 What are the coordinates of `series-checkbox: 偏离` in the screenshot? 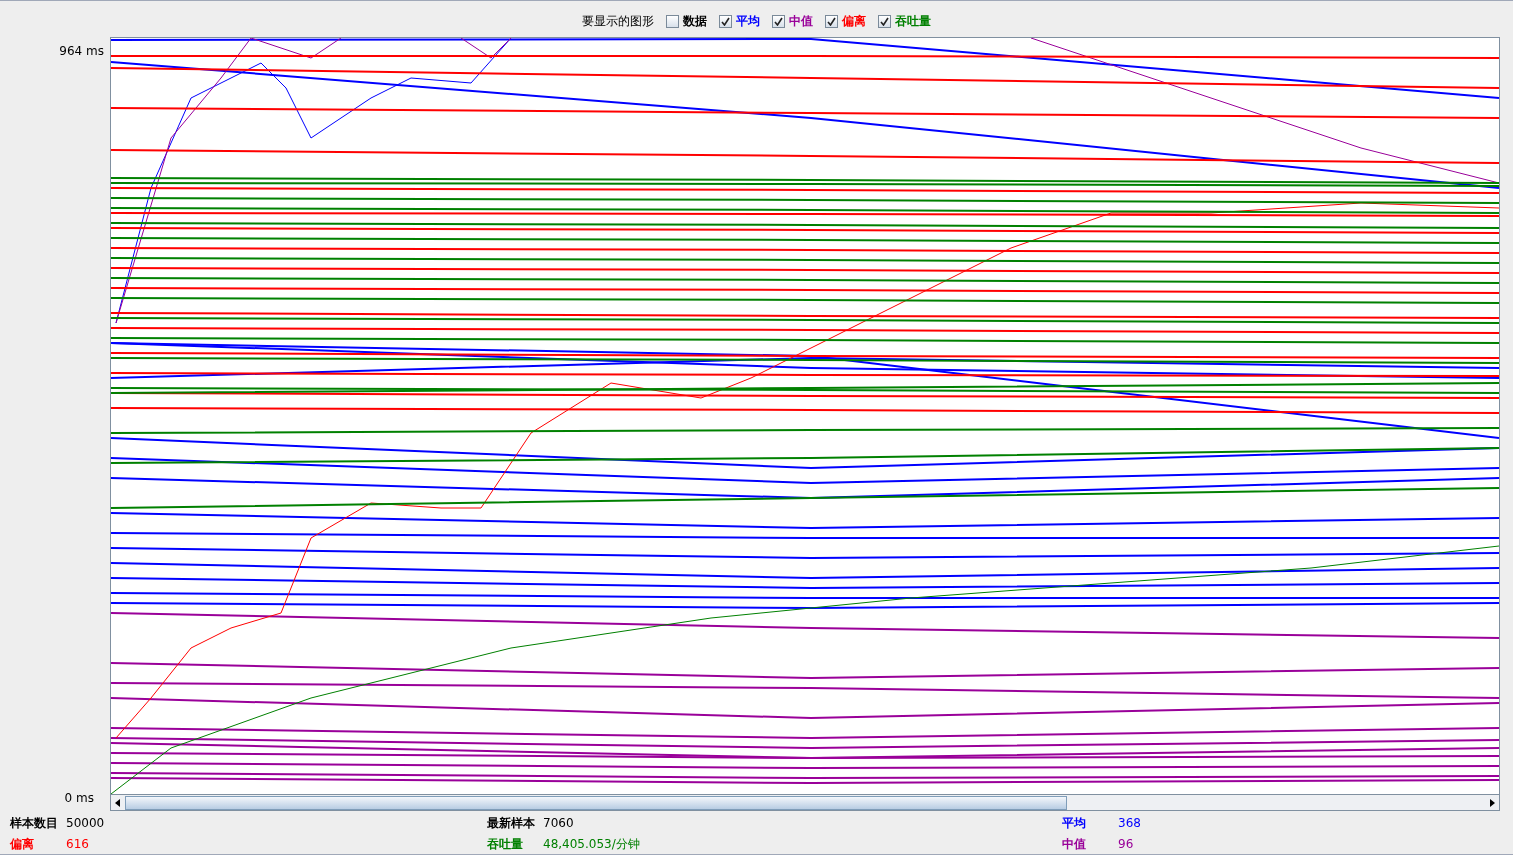 It's located at (845, 21).